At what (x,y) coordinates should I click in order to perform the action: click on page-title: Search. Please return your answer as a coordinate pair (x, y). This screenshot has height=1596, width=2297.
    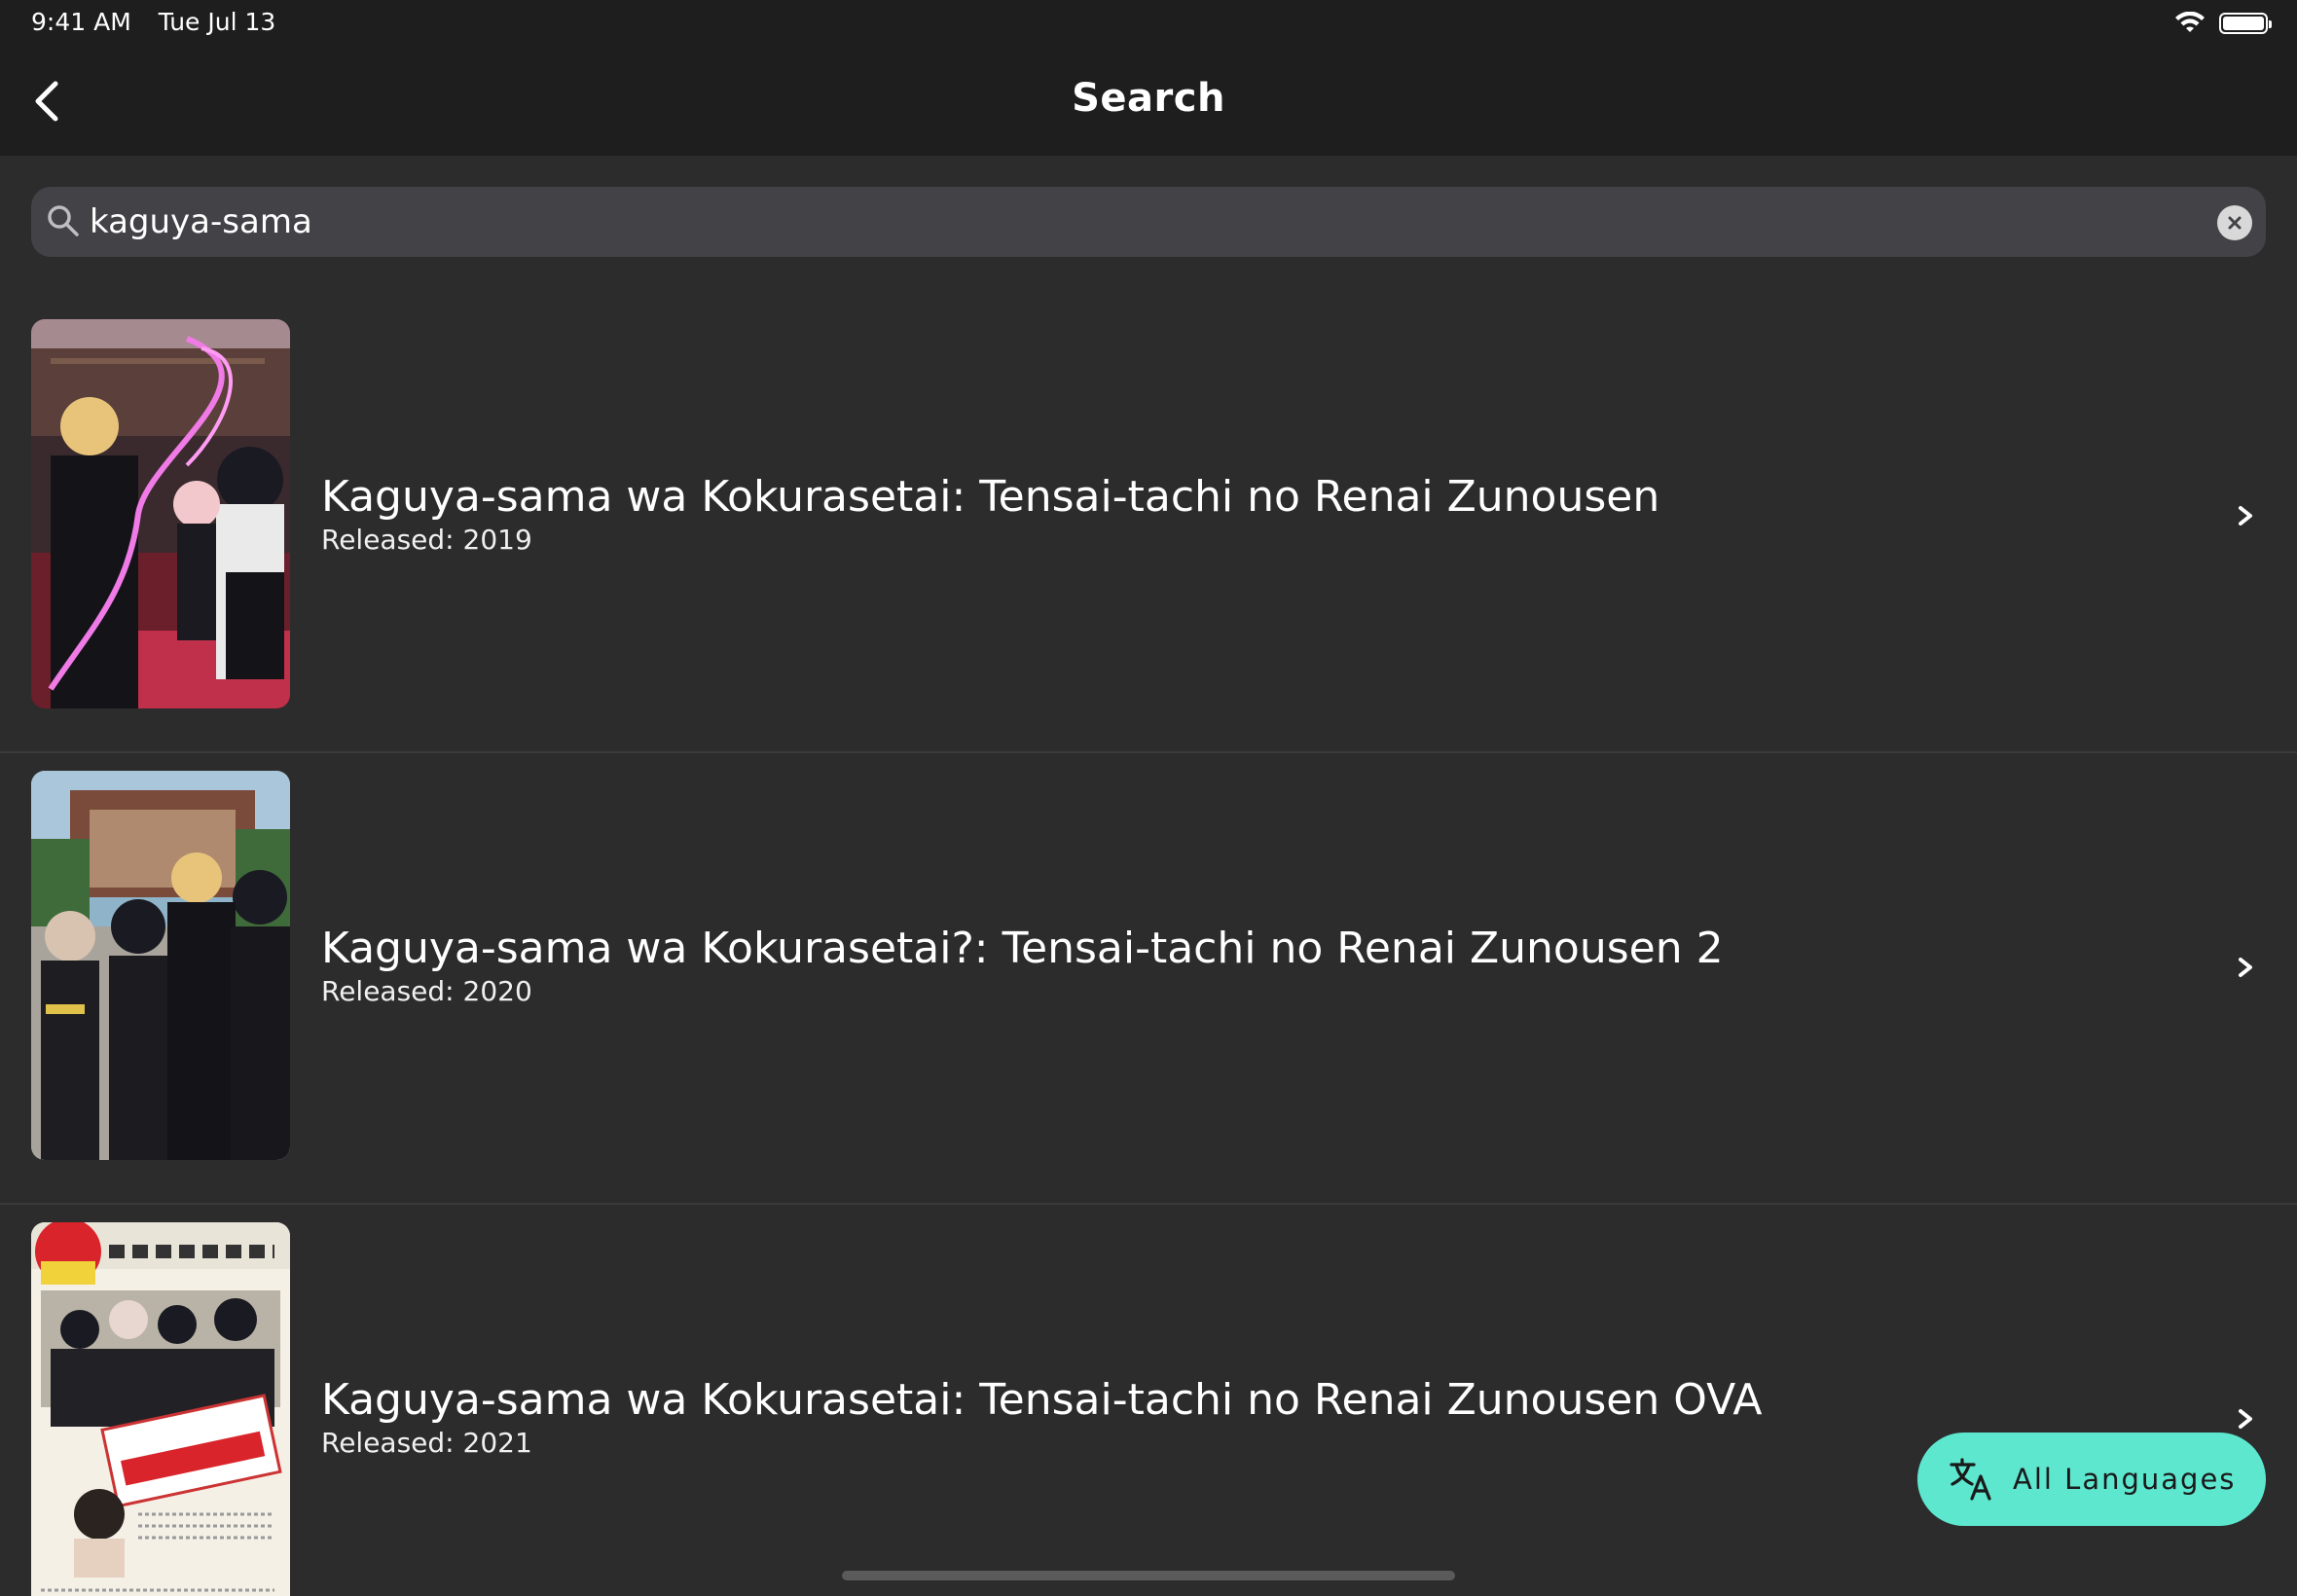
    Looking at the image, I should click on (1148, 98).